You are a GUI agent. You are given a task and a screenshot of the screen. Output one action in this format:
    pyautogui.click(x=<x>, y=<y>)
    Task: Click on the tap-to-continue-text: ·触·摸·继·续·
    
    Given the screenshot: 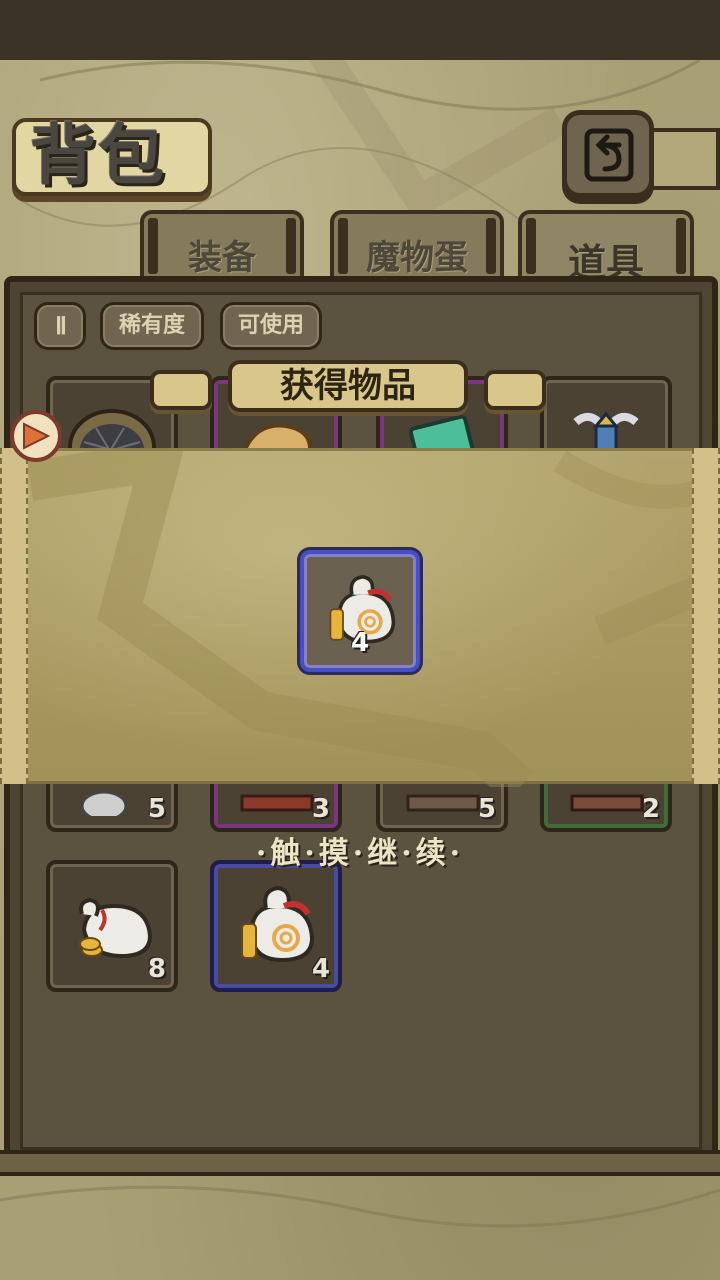 What is the action you would take?
    pyautogui.click(x=360, y=850)
    